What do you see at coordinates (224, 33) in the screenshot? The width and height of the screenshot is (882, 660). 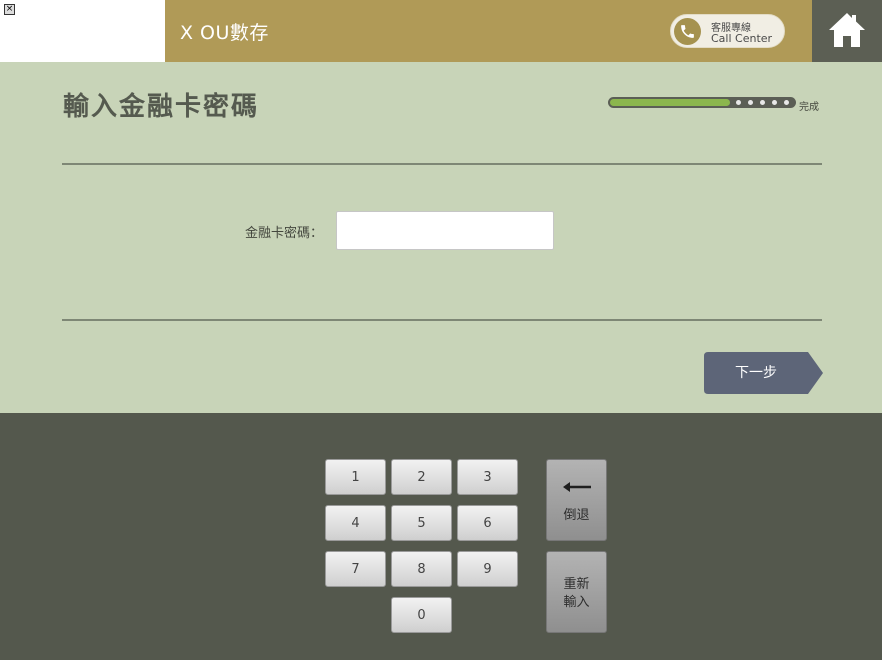 I see `app-title: X OU數存` at bounding box center [224, 33].